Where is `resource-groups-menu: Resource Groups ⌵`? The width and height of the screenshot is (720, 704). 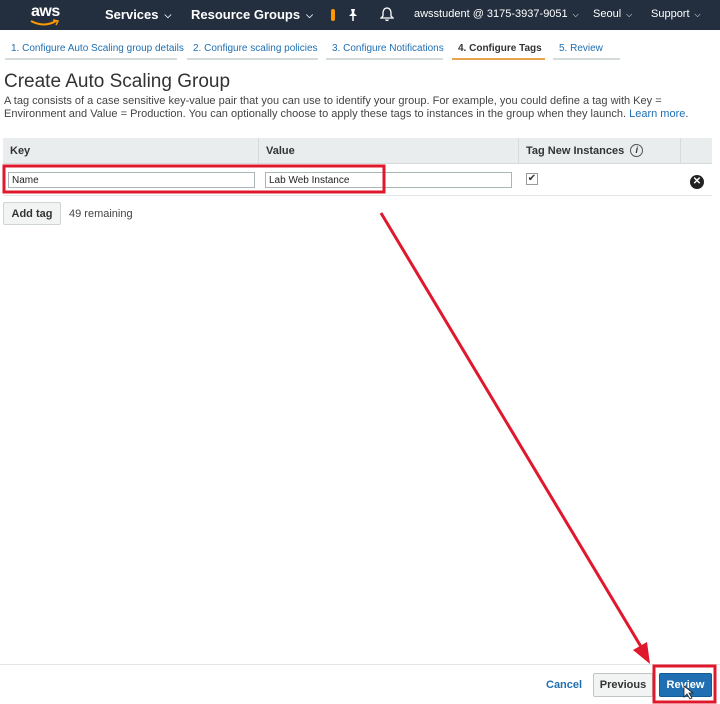 resource-groups-menu: Resource Groups ⌵ is located at coordinates (252, 14).